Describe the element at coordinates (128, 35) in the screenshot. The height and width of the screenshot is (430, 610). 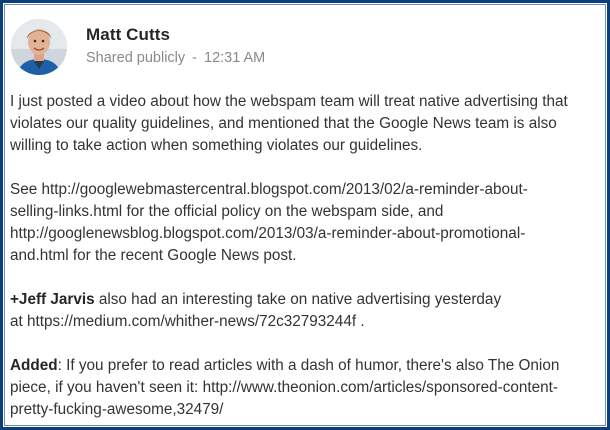
I see `author-name: Matt Cutts` at that location.